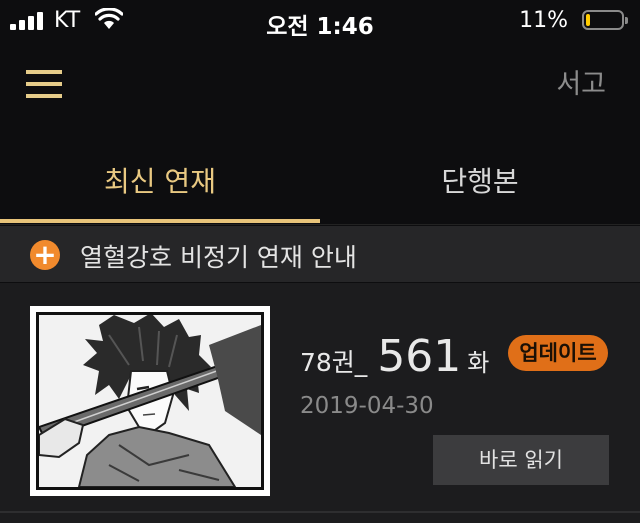 The height and width of the screenshot is (523, 640). What do you see at coordinates (334, 362) in the screenshot?
I see `volume-label: 78권_` at bounding box center [334, 362].